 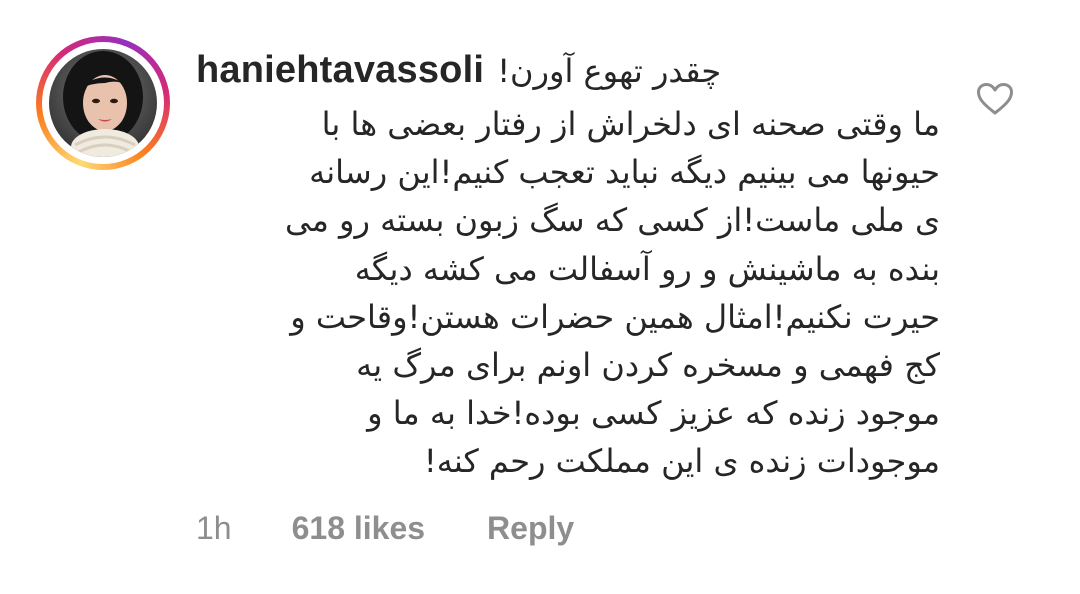 I want to click on like-button, so click(x=995, y=99).